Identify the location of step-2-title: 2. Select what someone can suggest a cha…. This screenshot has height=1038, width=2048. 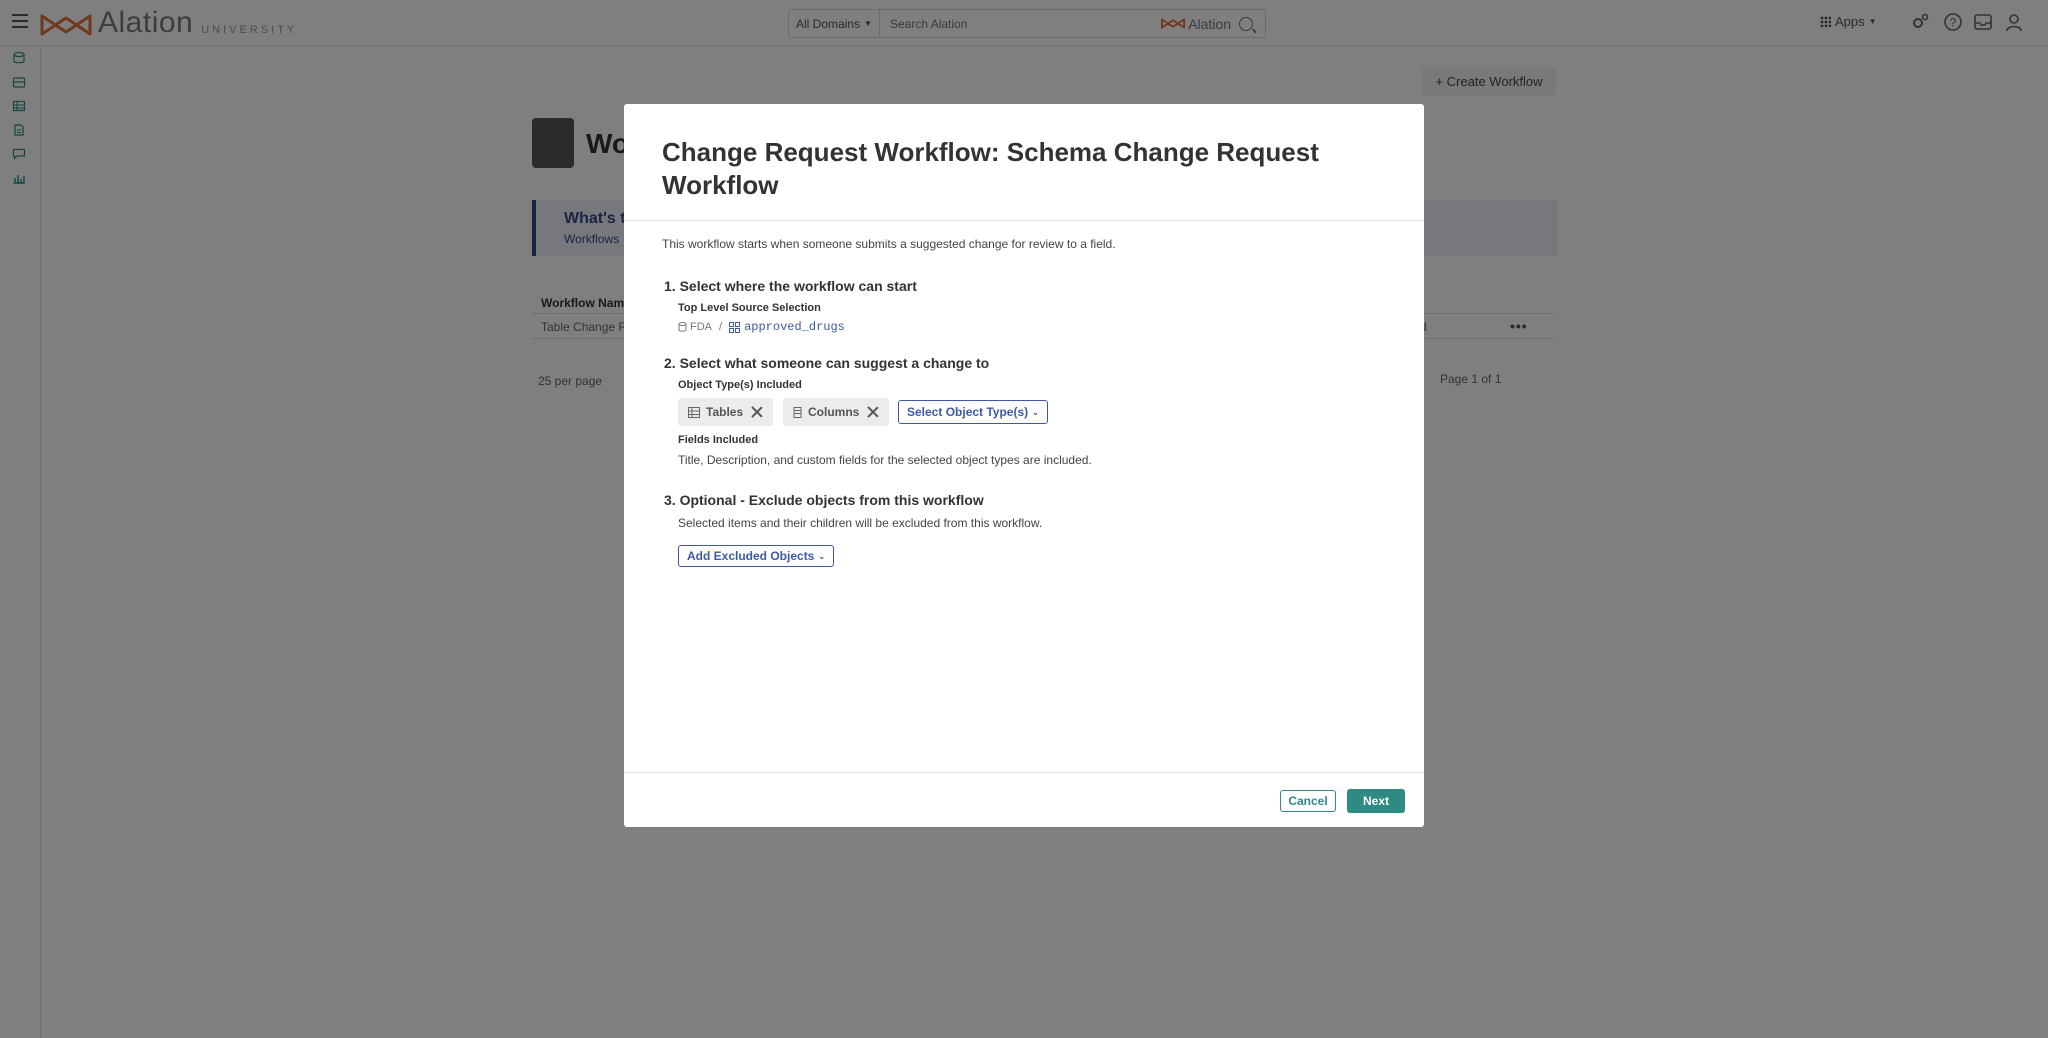
(827, 363).